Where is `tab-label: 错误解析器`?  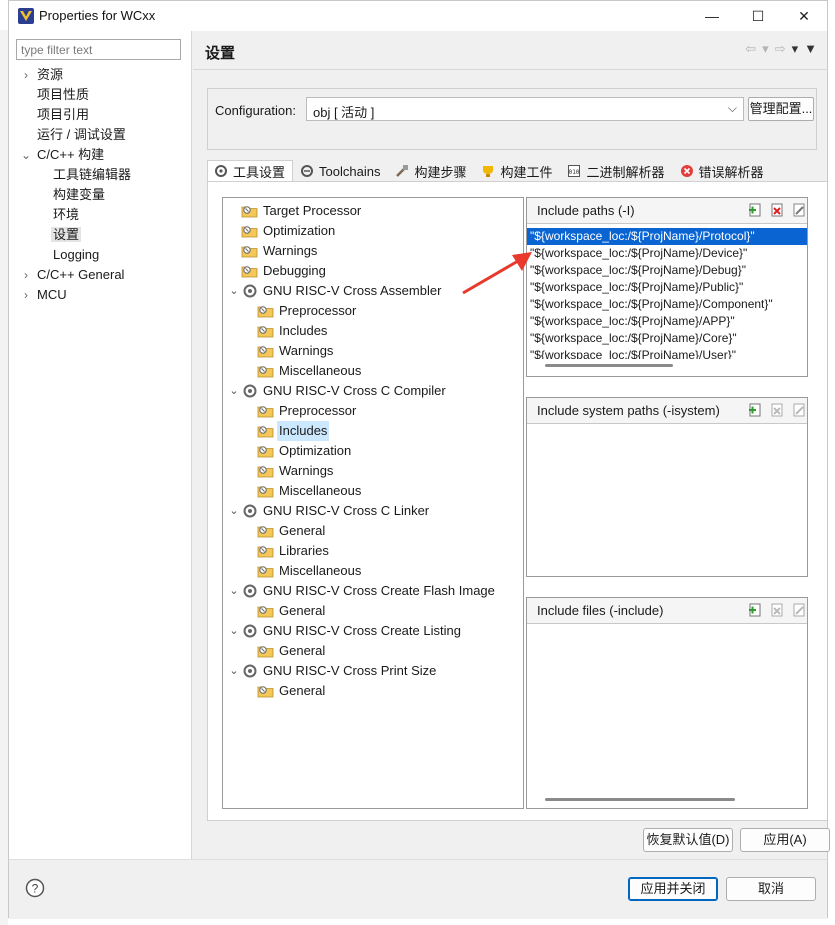 tab-label: 错误解析器 is located at coordinates (731, 172).